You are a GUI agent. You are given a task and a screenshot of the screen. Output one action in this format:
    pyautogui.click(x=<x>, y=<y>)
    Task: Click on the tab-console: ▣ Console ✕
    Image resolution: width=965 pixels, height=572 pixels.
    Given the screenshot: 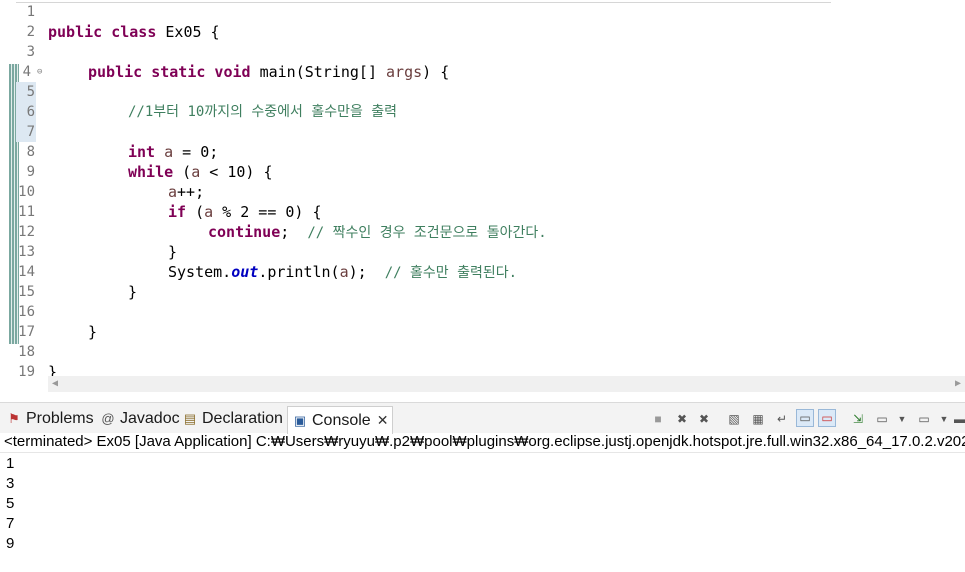 What is the action you would take?
    pyautogui.click(x=340, y=420)
    